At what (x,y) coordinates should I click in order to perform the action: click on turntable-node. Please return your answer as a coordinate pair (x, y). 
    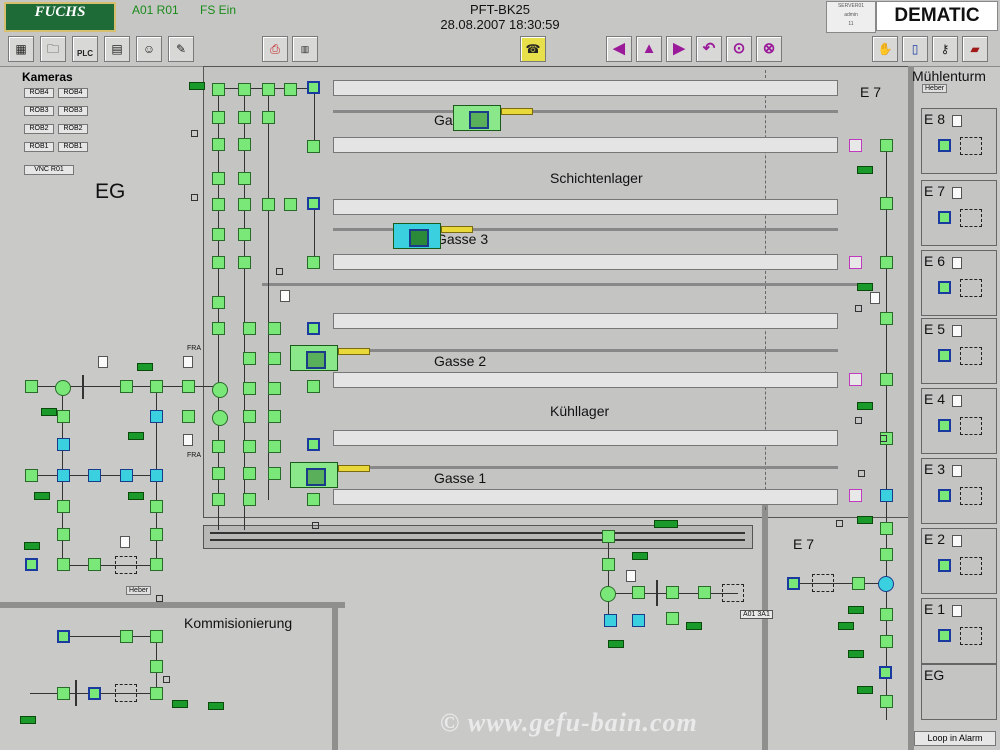
    Looking at the image, I should click on (886, 584).